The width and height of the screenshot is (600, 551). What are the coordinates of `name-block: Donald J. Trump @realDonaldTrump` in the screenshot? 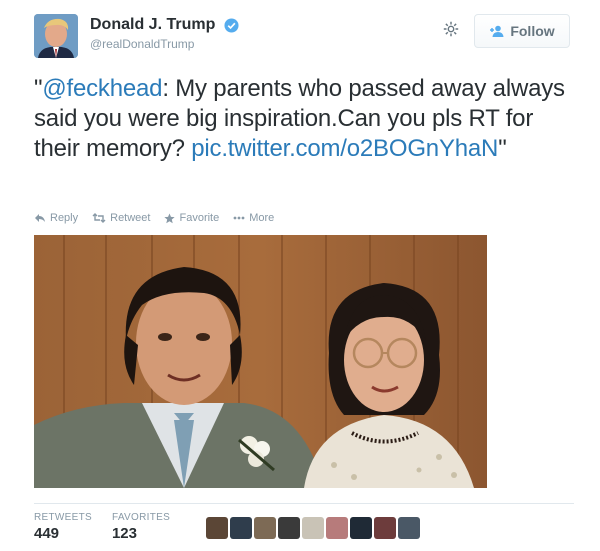 It's located at (164, 33).